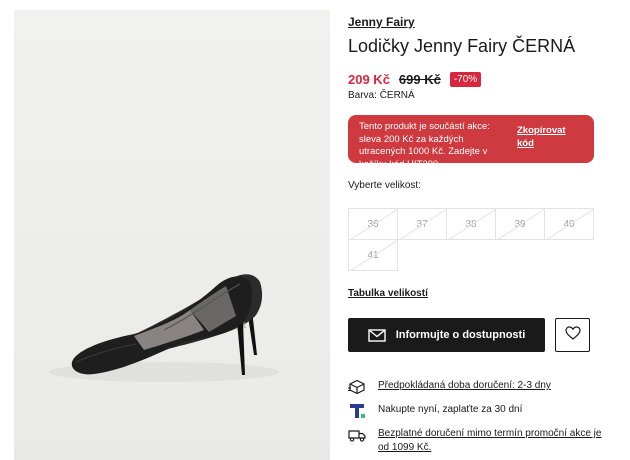  I want to click on product-title: Lodičky Jenny Fairy ČERNÁ, so click(462, 46).